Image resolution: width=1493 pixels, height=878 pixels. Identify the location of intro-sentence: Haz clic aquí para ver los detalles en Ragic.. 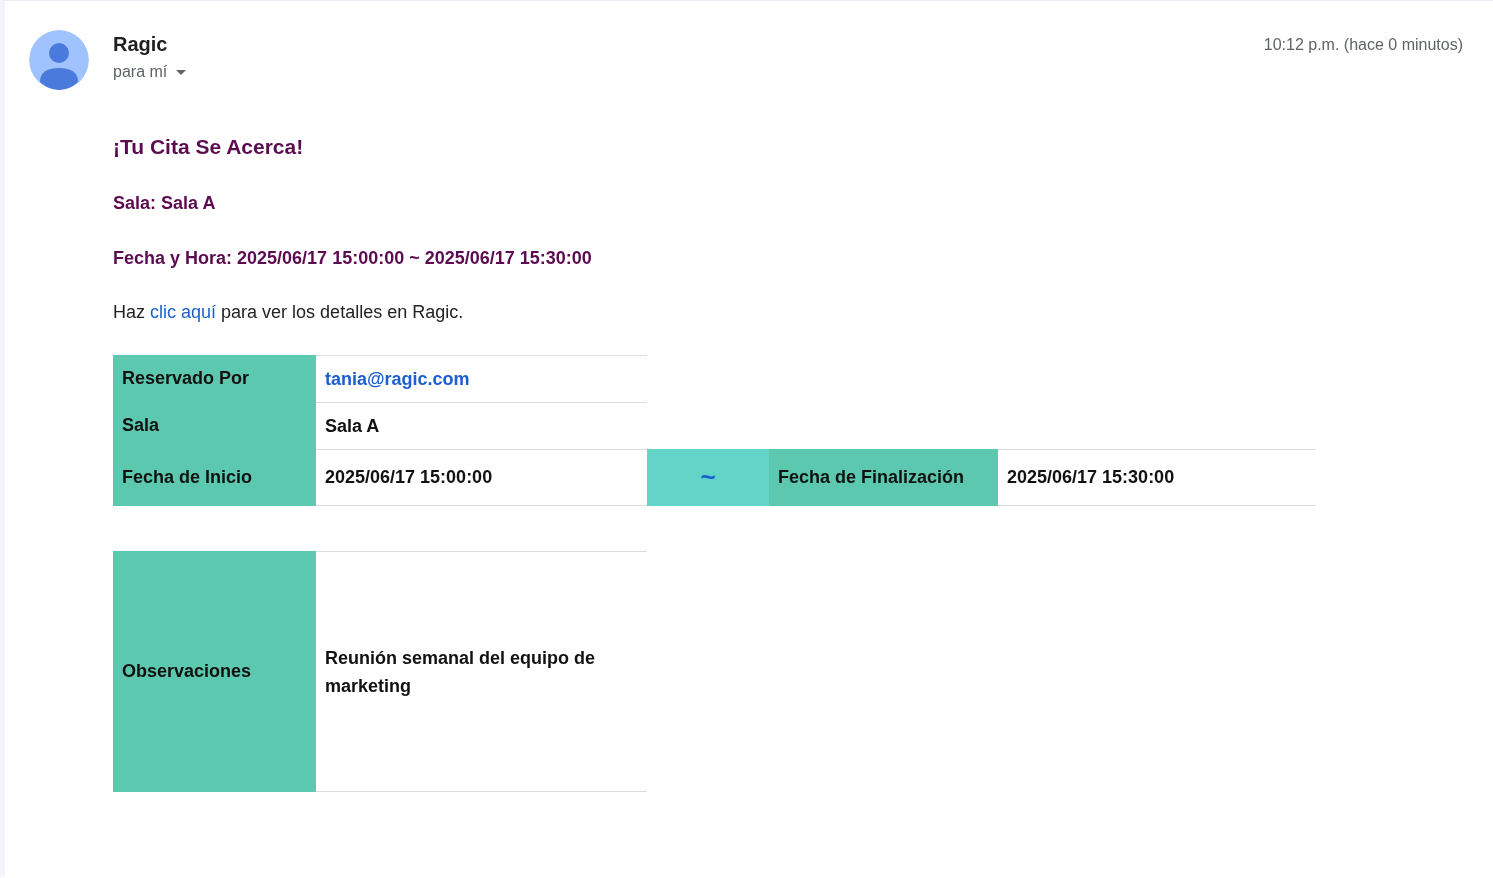
(289, 312).